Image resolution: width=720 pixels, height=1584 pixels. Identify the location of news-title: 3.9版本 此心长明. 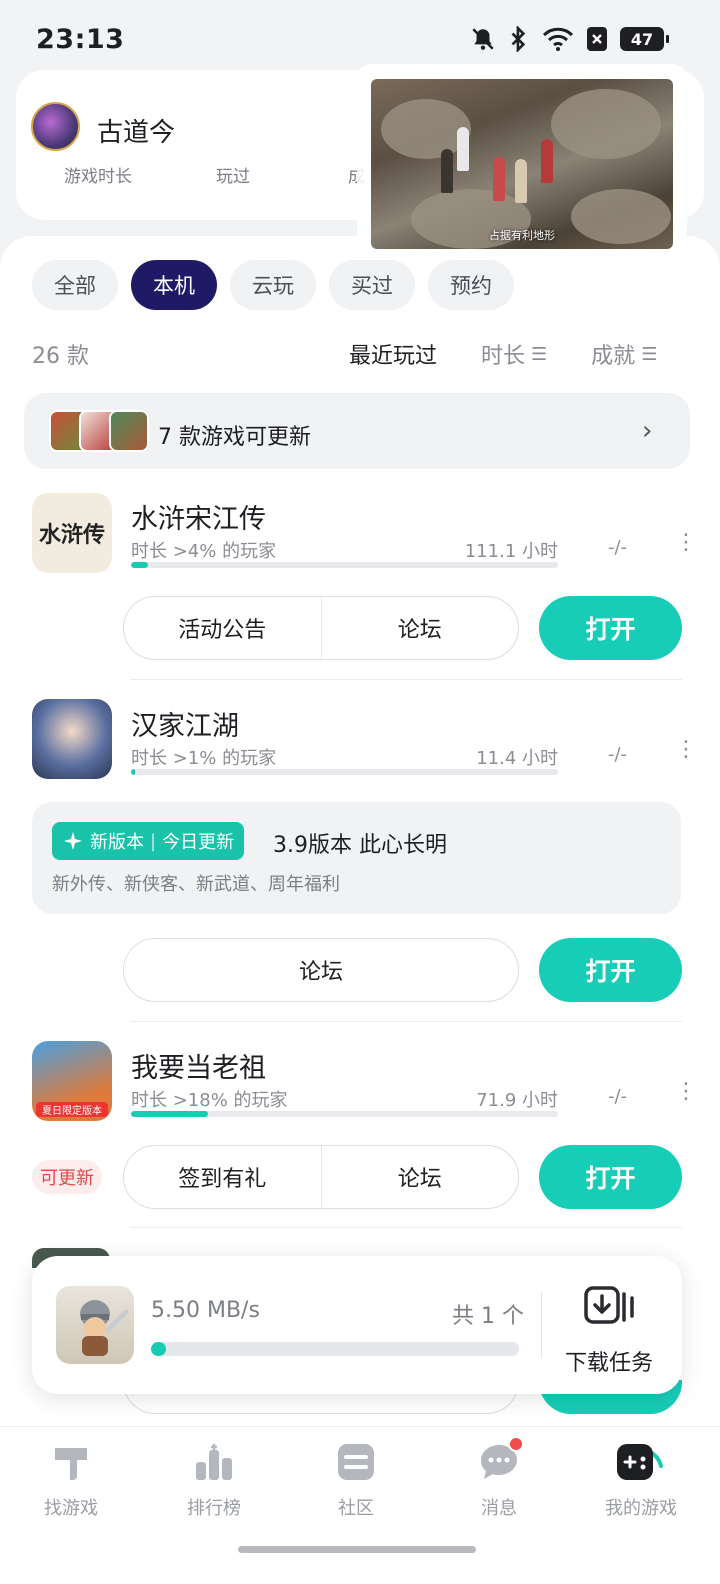
(360, 845).